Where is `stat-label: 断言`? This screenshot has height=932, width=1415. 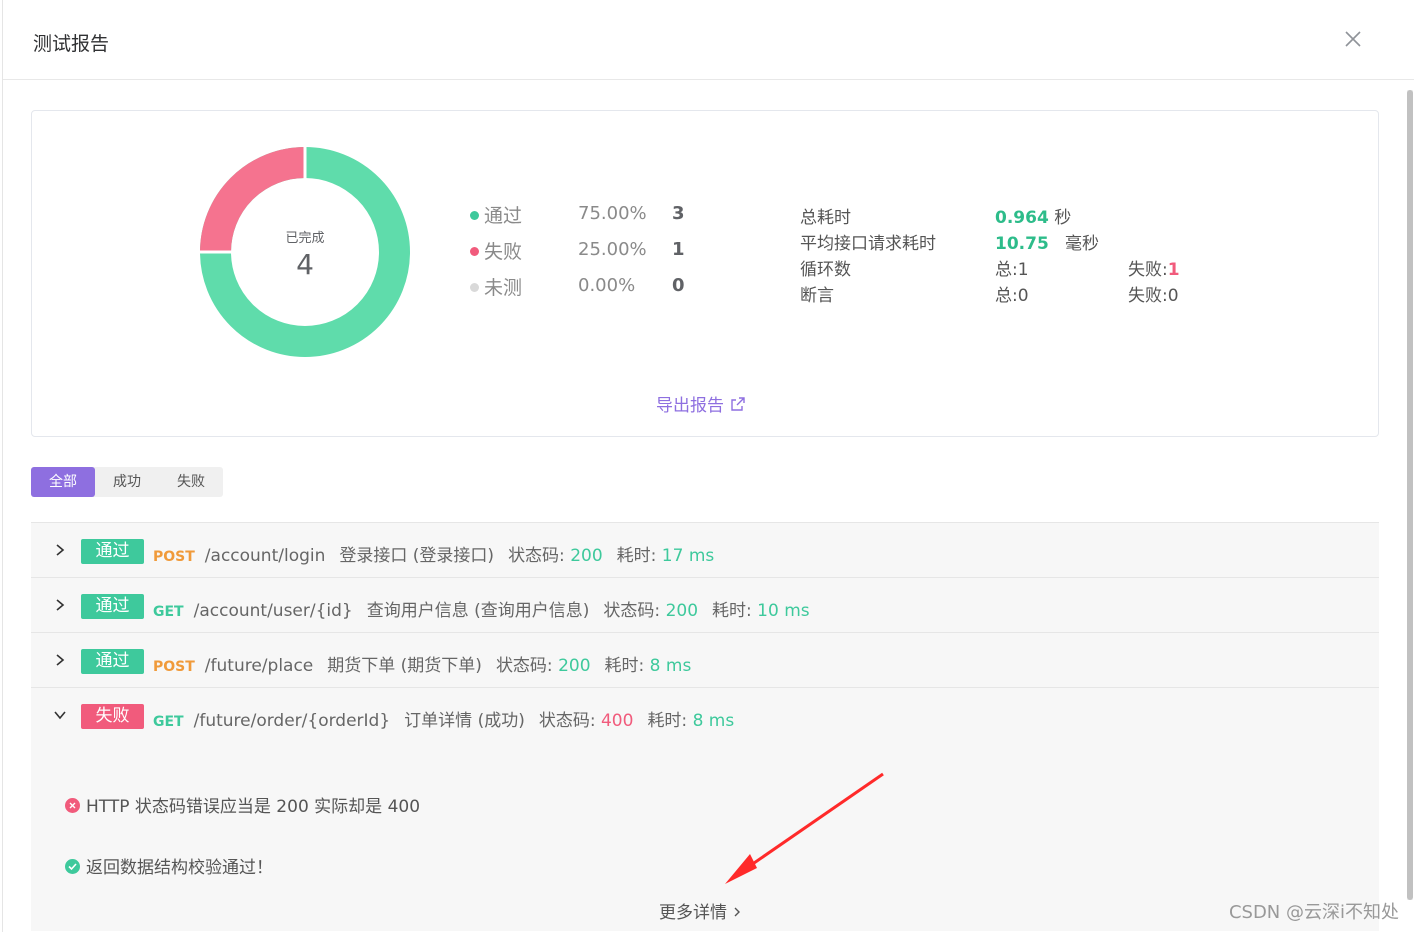 stat-label: 断言 is located at coordinates (817, 296).